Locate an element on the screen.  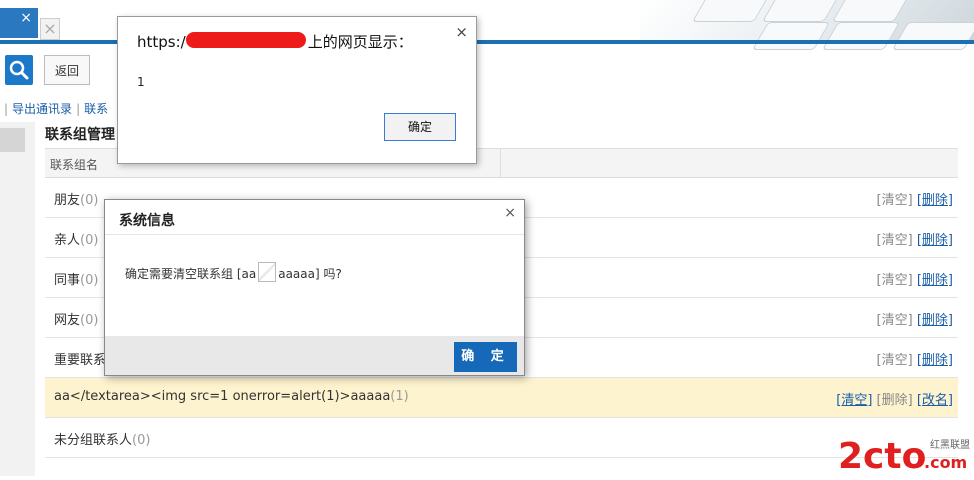
redaction-mark is located at coordinates (246, 40).